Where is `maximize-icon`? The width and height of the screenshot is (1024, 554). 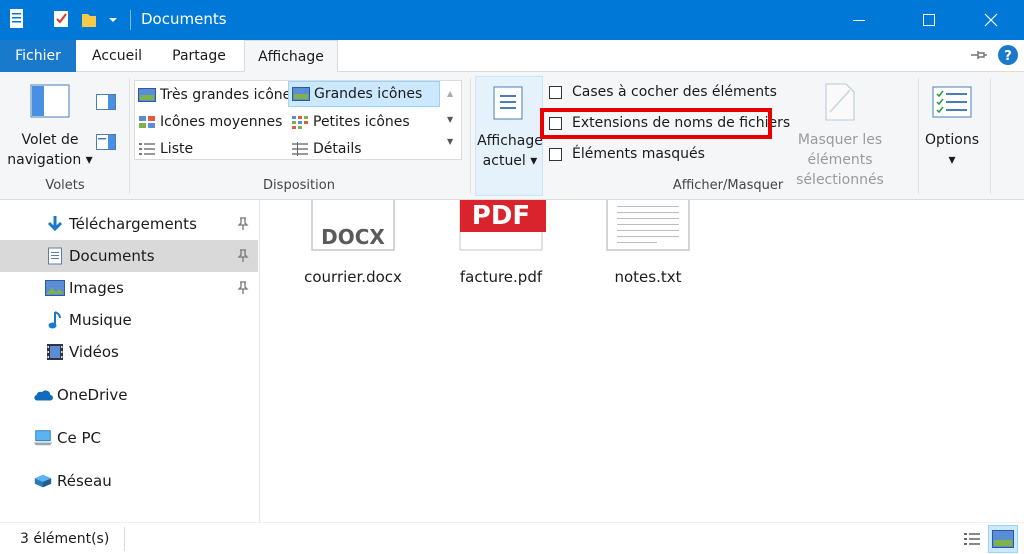
maximize-icon is located at coordinates (929, 20).